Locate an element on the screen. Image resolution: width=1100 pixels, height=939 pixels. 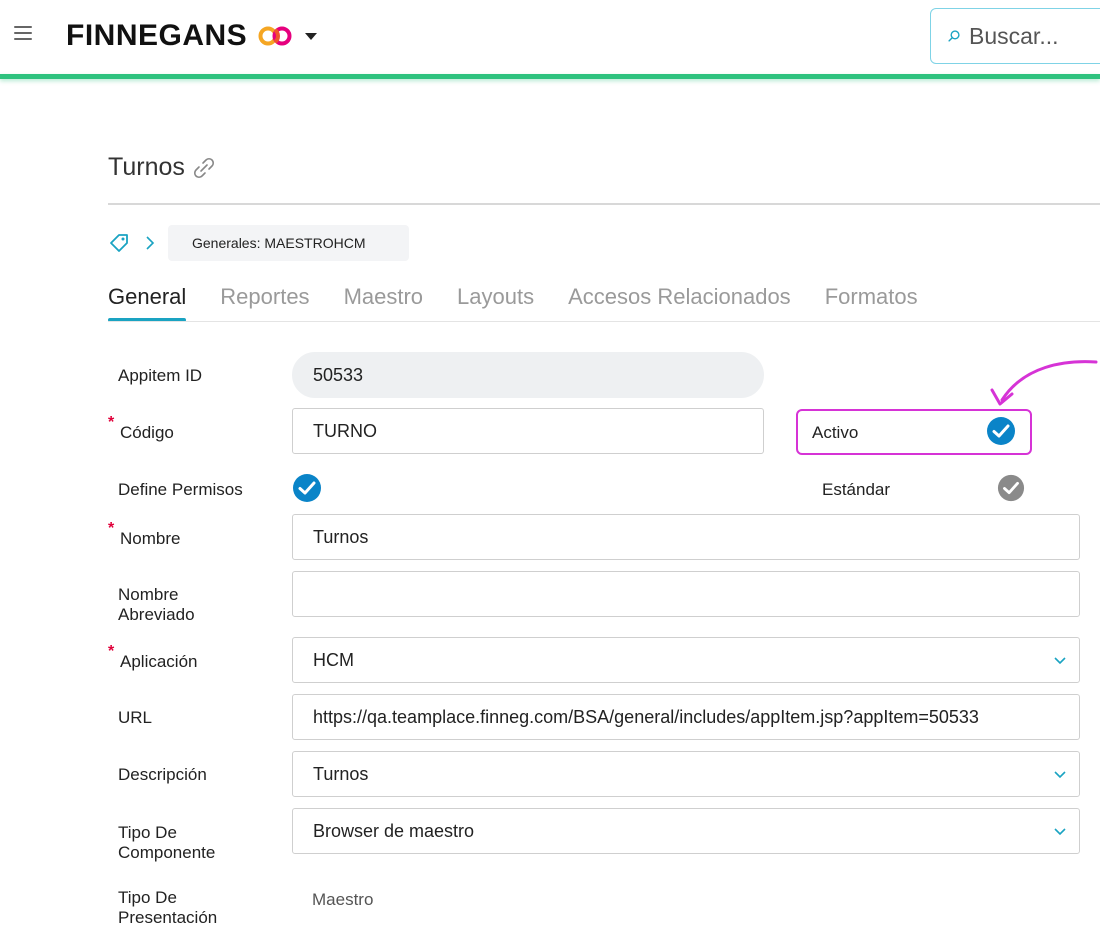
tipo-presentacion-label-line1: Tipo De is located at coordinates (147, 897).